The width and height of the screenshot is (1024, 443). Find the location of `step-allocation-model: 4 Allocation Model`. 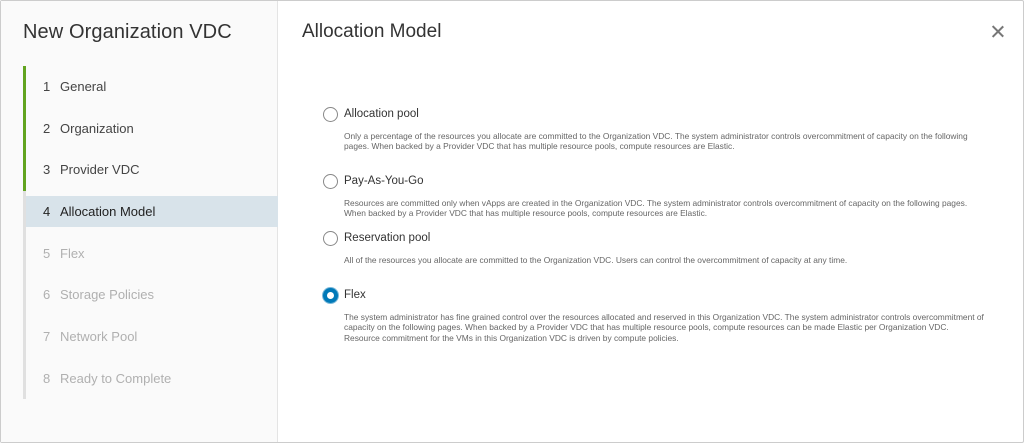

step-allocation-model: 4 Allocation Model is located at coordinates (152, 211).